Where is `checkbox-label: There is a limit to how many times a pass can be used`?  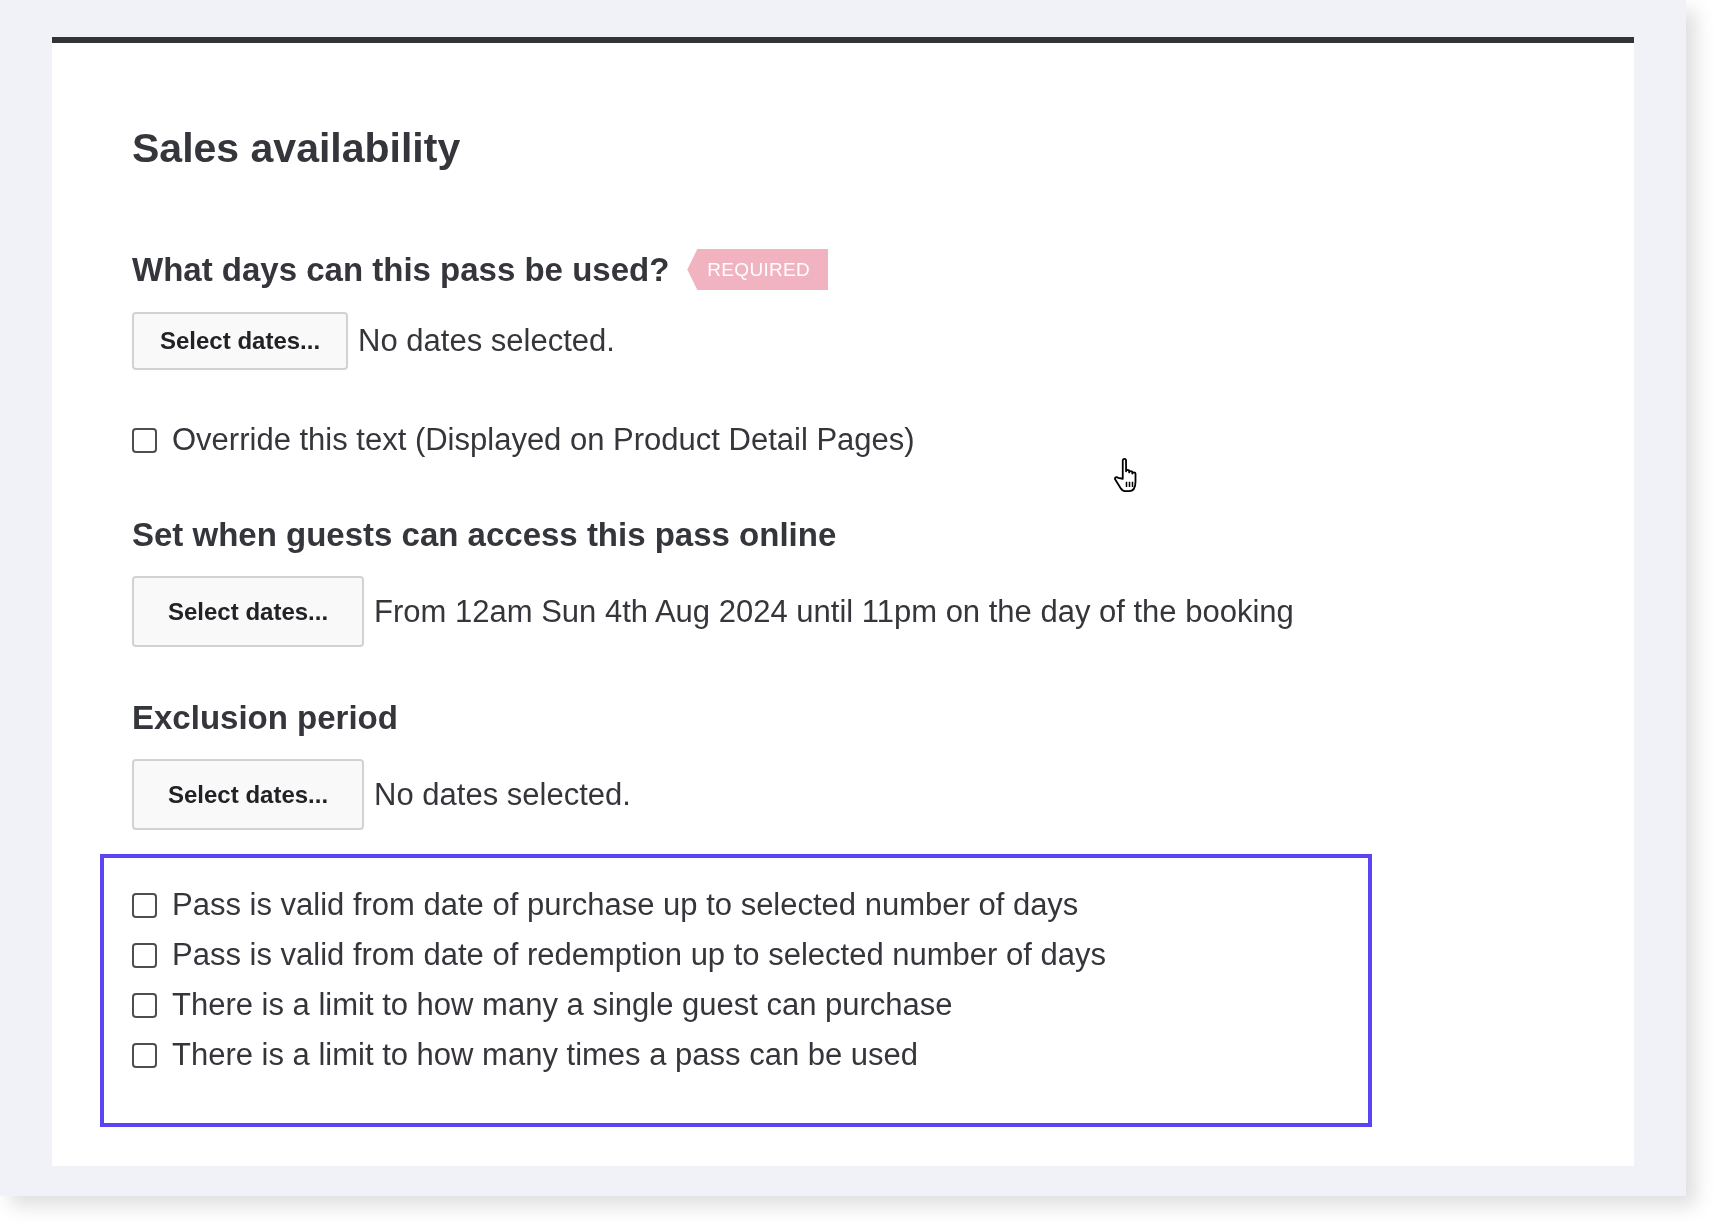 checkbox-label: There is a limit to how many times a pass can be used is located at coordinates (545, 1055).